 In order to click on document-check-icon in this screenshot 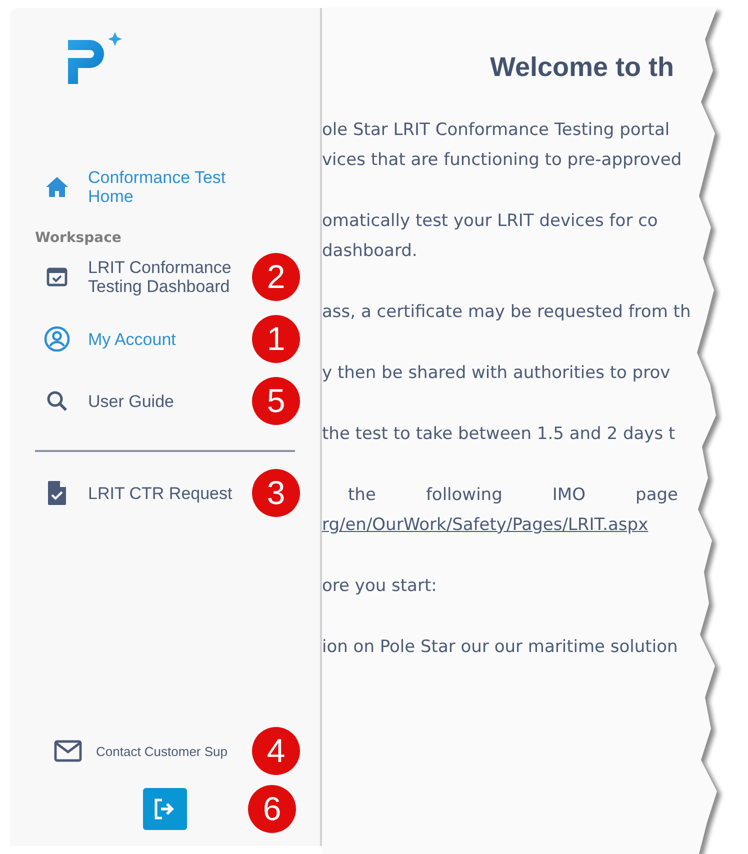, I will do `click(57, 493)`.